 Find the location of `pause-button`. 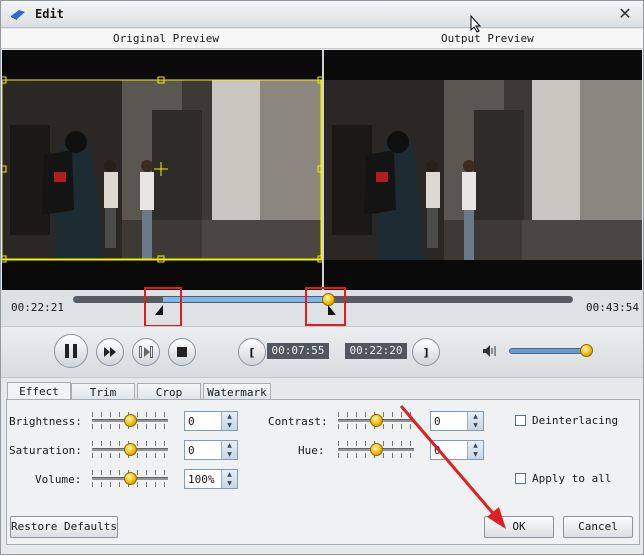

pause-button is located at coordinates (71, 351).